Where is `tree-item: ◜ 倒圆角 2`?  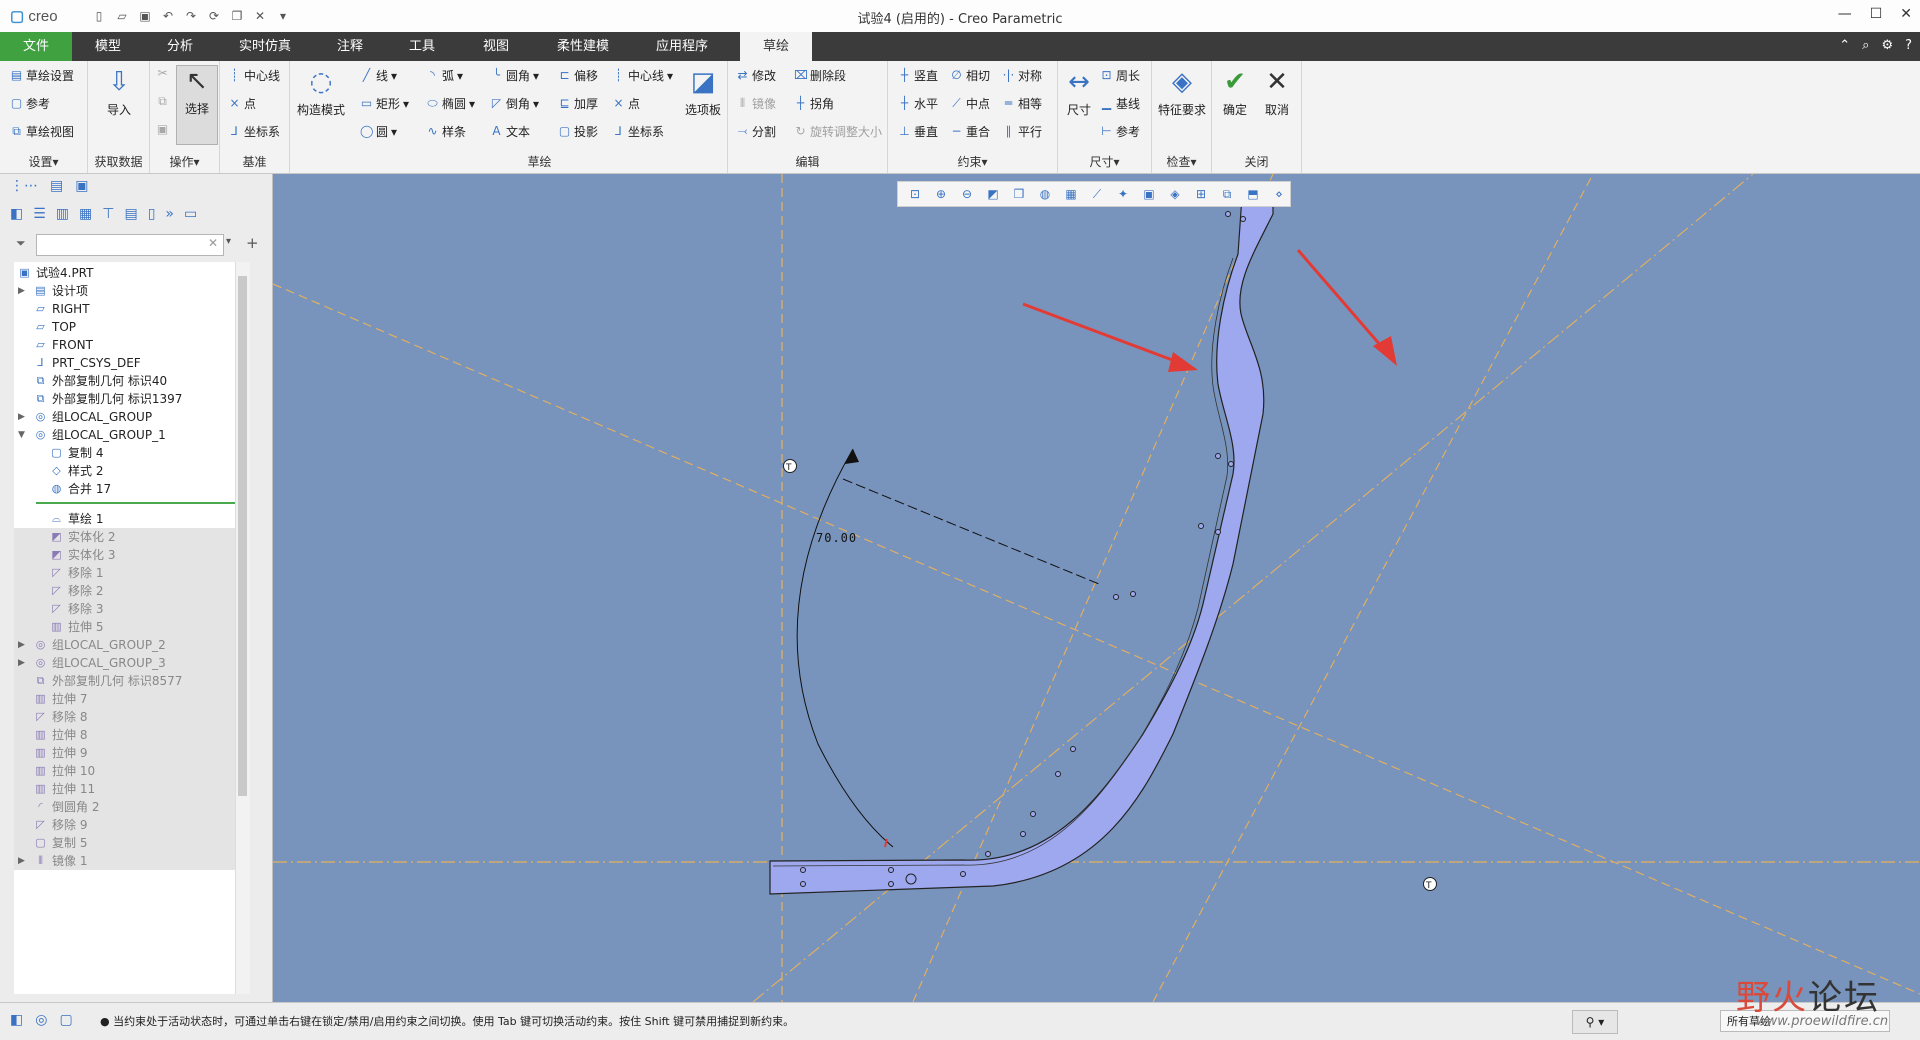
tree-item: ◜ 倒圆角 2 is located at coordinates (132, 807).